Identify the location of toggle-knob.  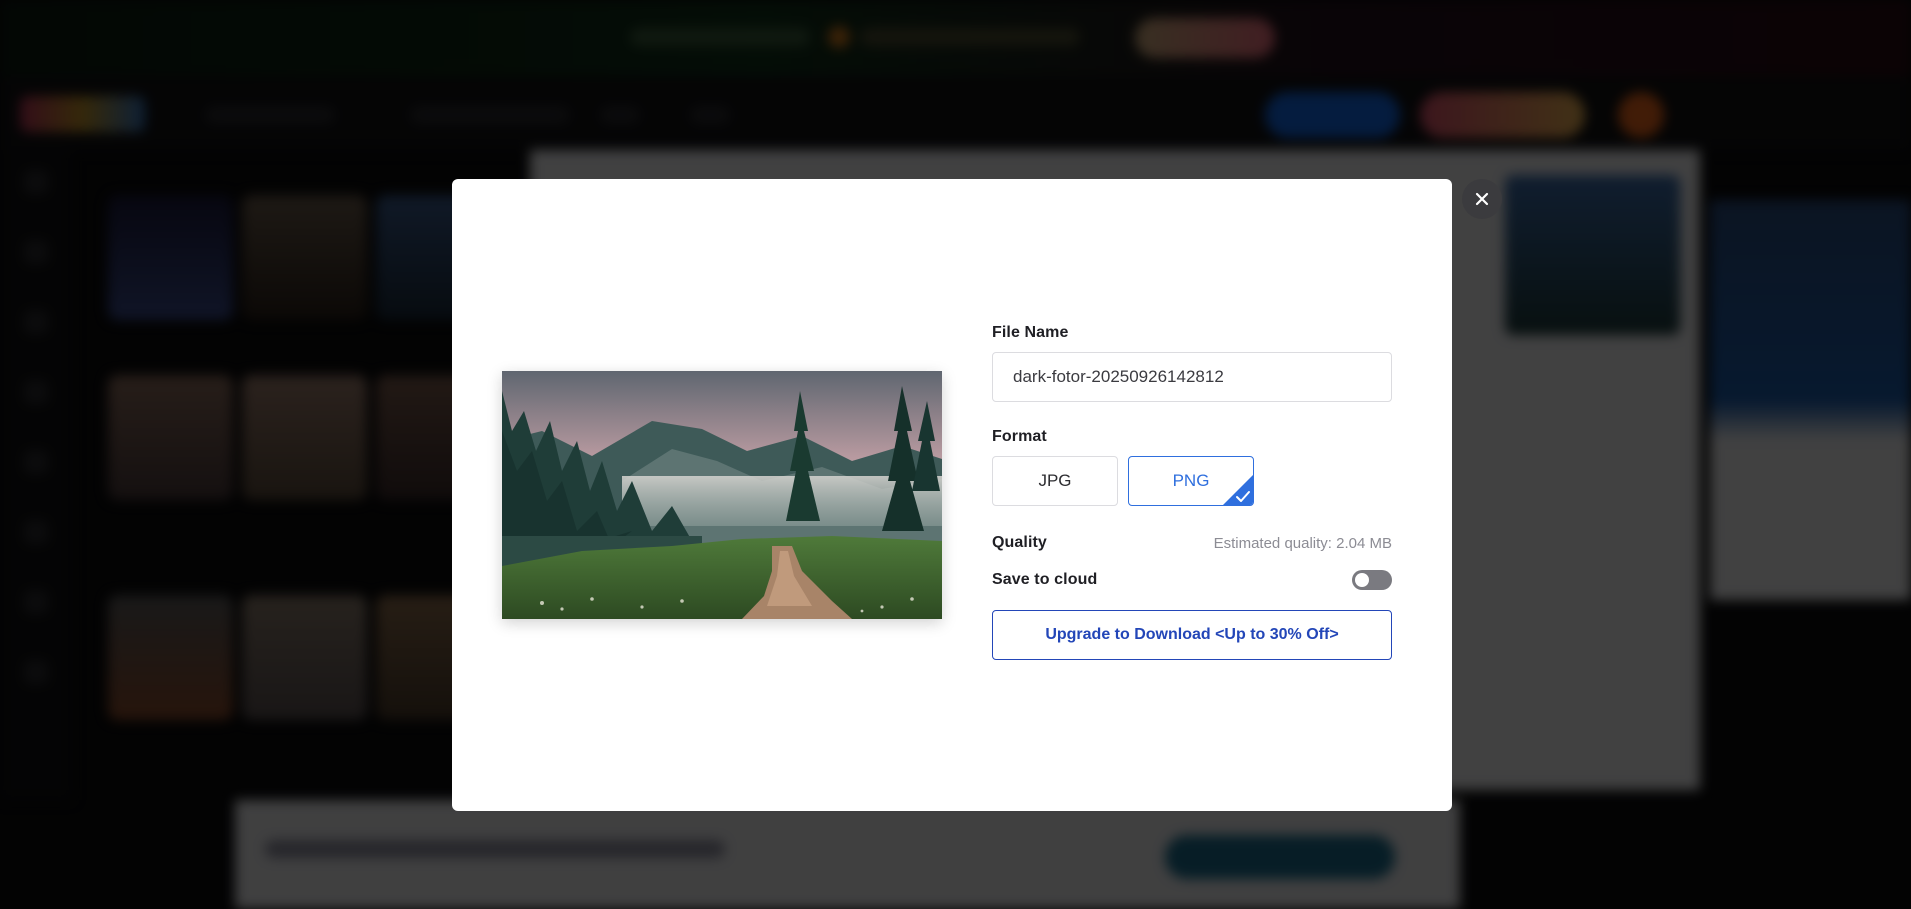
(1362, 580).